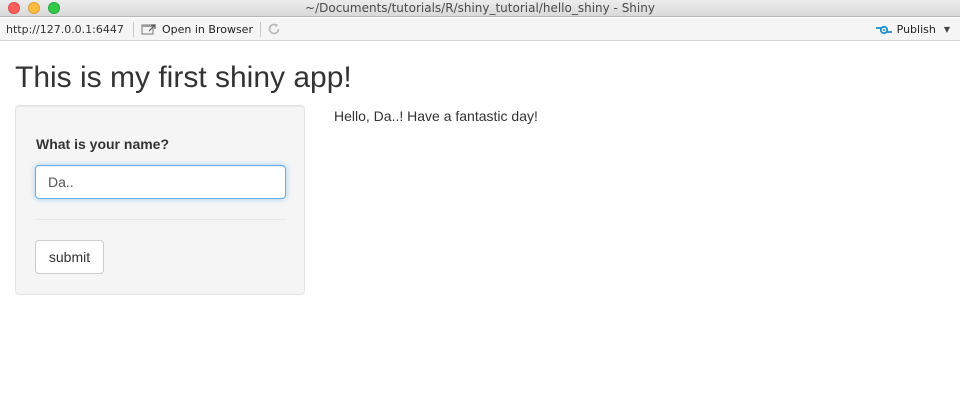  What do you see at coordinates (160, 182) in the screenshot?
I see `name-input` at bounding box center [160, 182].